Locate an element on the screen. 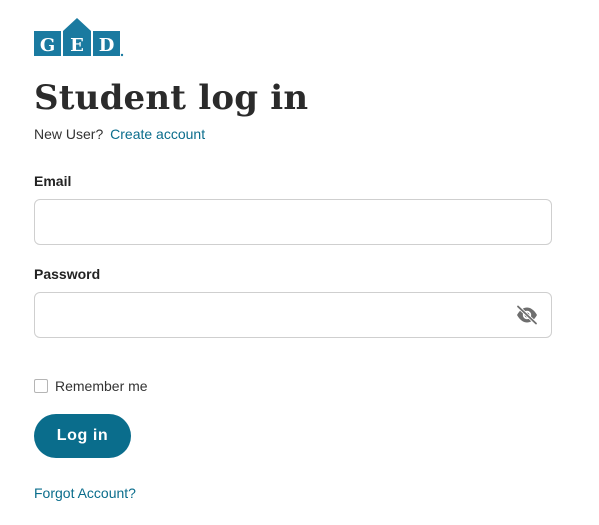 This screenshot has height=525, width=599. password-visibility-toggle is located at coordinates (527, 315).